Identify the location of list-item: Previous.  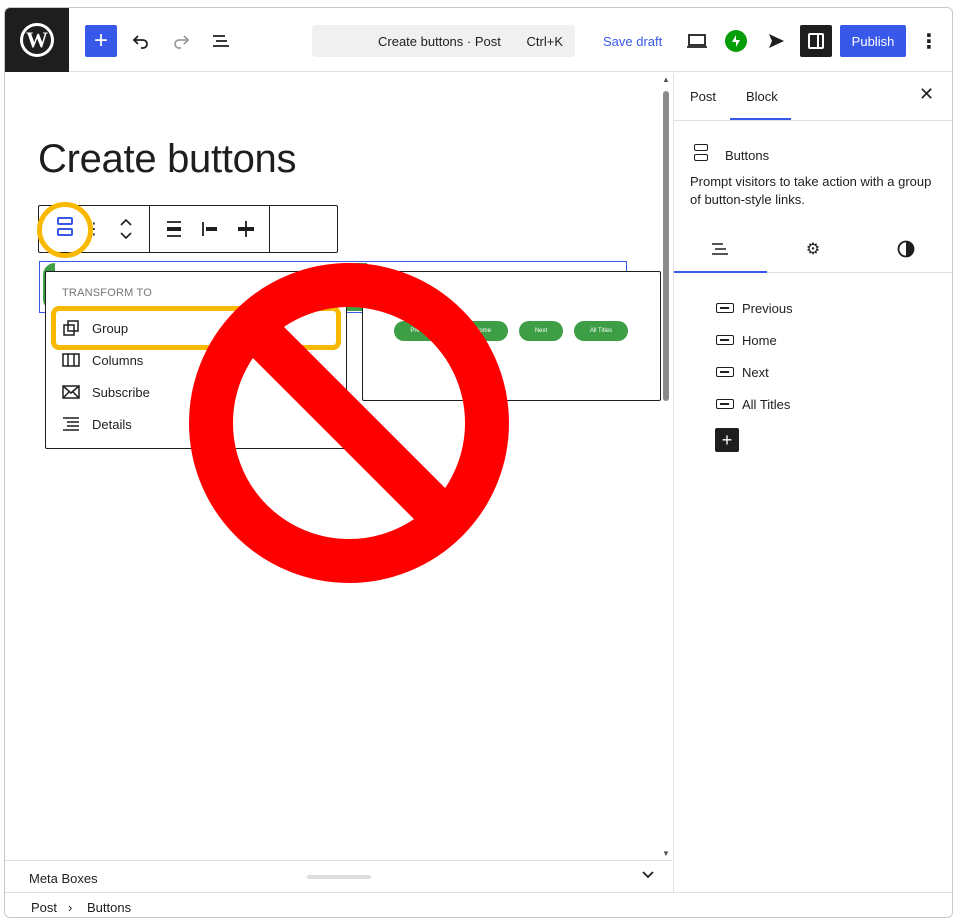
(754, 308).